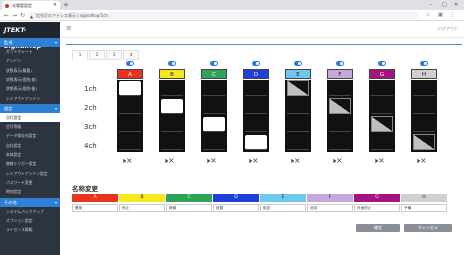 The width and height of the screenshot is (464, 255). Describe the element at coordinates (114, 55) in the screenshot. I see `page-tab-3: 3` at that location.